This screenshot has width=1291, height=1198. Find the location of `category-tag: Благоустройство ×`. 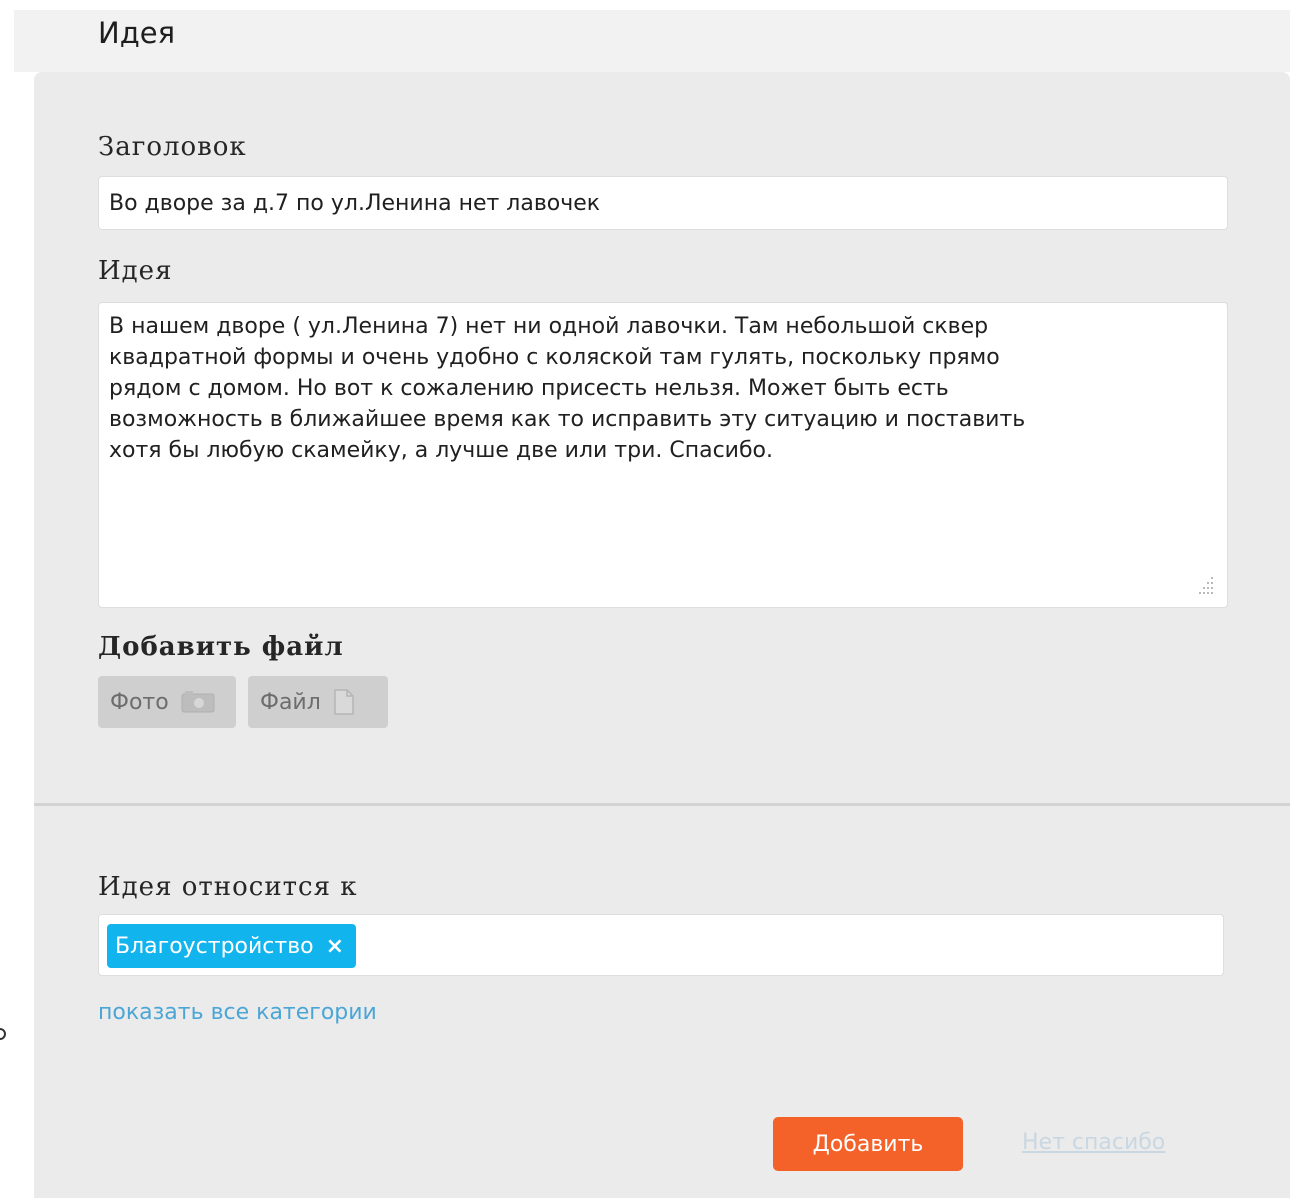

category-tag: Благоустройство × is located at coordinates (232, 946).